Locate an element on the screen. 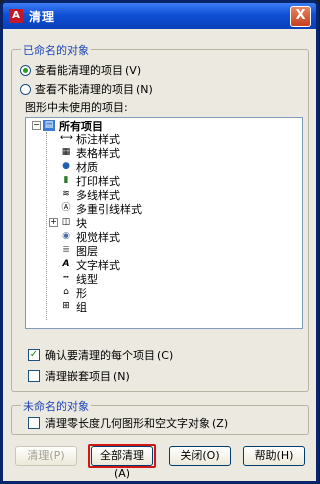  visual-style-icon: ◉ is located at coordinates (66, 236).